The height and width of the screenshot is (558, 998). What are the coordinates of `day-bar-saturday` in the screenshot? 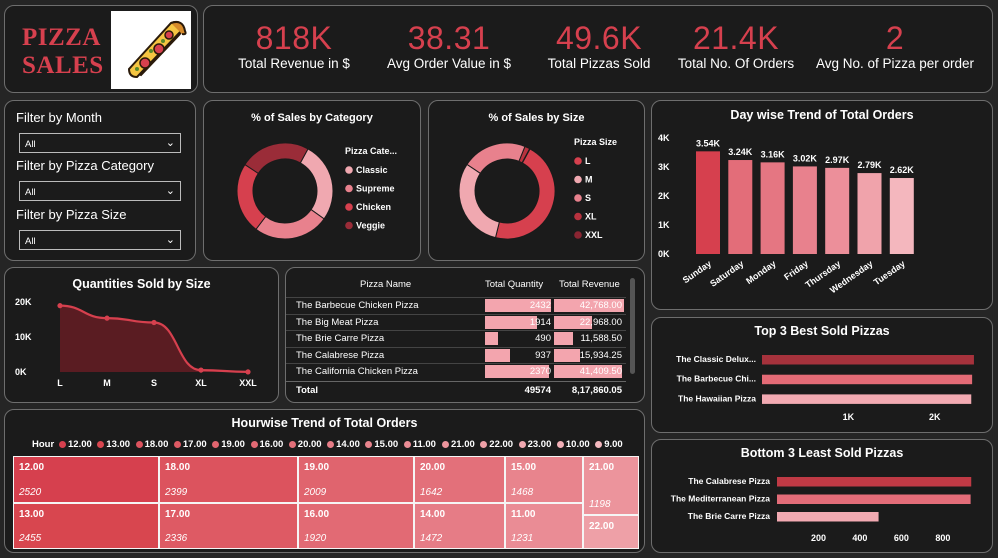 It's located at (740, 207).